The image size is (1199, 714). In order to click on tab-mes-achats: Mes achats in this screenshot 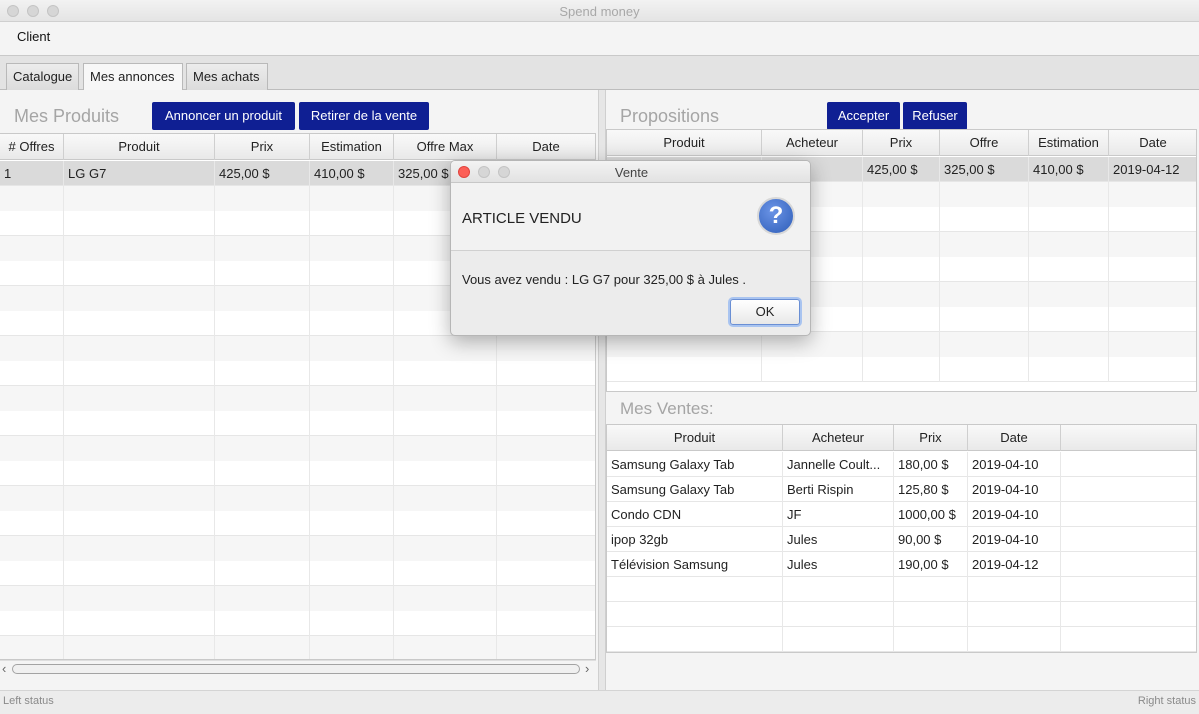, I will do `click(227, 76)`.